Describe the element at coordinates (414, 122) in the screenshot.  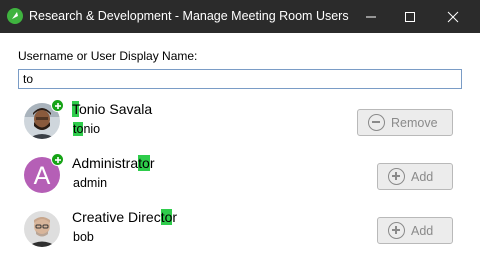
I see `remove-button-label: Remove` at that location.